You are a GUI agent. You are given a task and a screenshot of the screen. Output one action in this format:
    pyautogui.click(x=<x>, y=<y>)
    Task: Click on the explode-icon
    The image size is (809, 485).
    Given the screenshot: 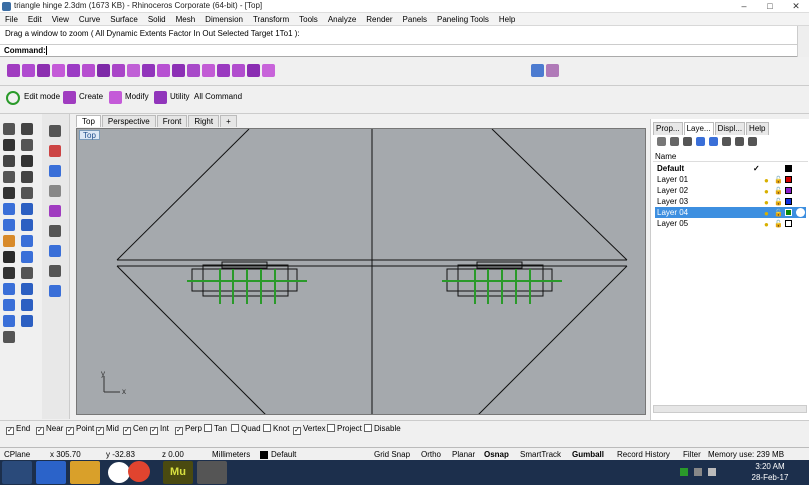 What is the action you would take?
    pyautogui.click(x=27, y=273)
    